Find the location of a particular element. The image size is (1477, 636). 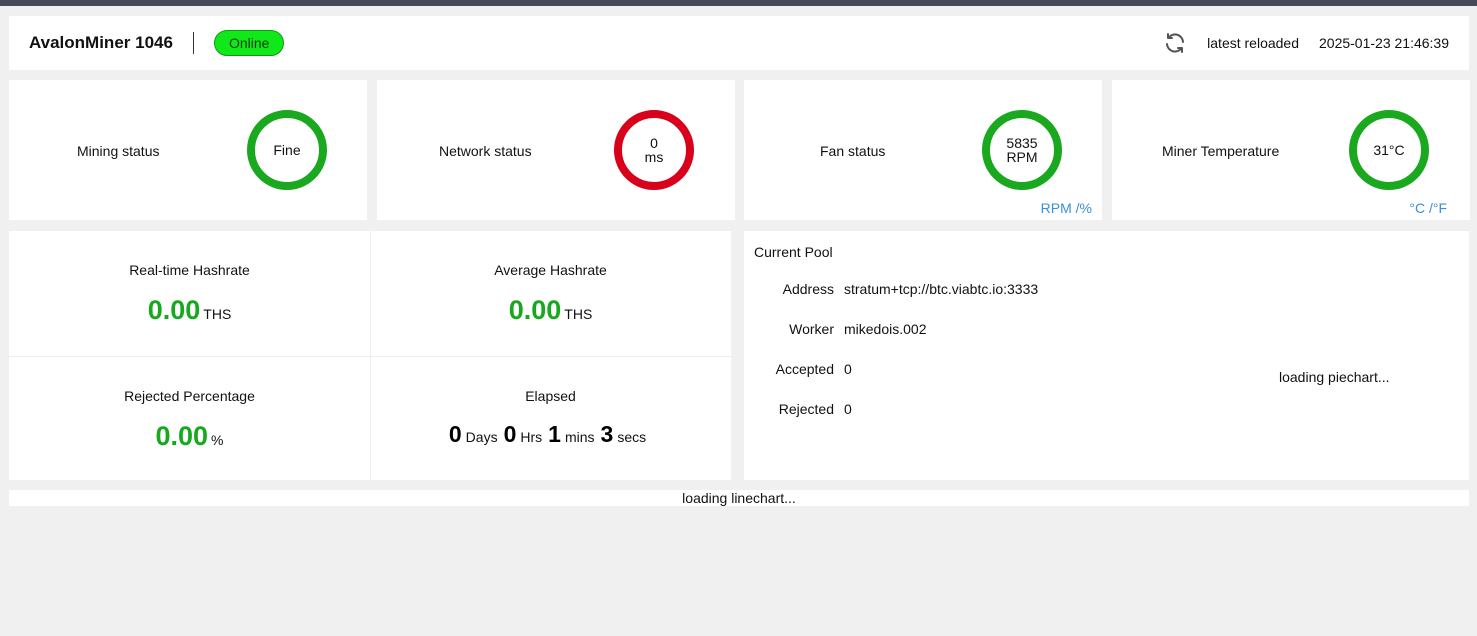

rejected-percentage-stat: Rejected Percentage 0.00% is located at coordinates (189, 419).